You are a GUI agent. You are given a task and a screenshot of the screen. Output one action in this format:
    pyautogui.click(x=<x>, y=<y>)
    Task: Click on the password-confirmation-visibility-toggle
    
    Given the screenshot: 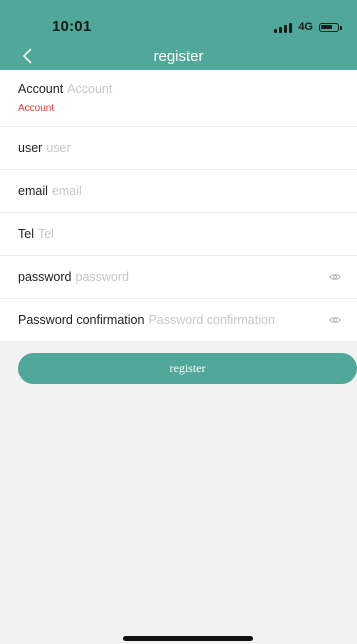 What is the action you would take?
    pyautogui.click(x=335, y=320)
    